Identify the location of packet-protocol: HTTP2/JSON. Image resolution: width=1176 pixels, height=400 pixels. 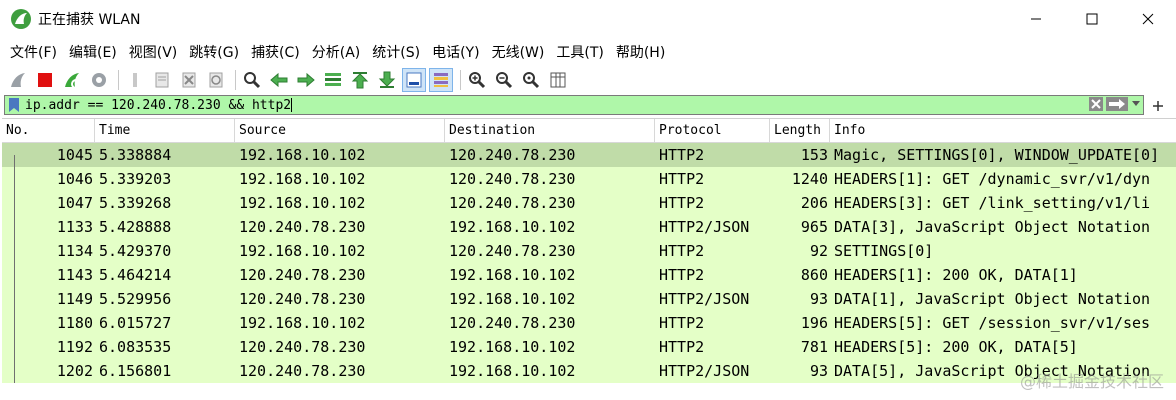
(704, 227).